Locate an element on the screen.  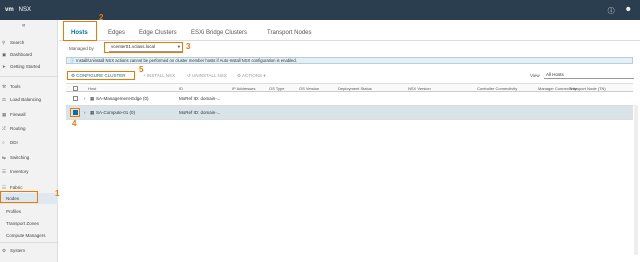
sidebar-item-label: Getting Started is located at coordinates (25, 66).